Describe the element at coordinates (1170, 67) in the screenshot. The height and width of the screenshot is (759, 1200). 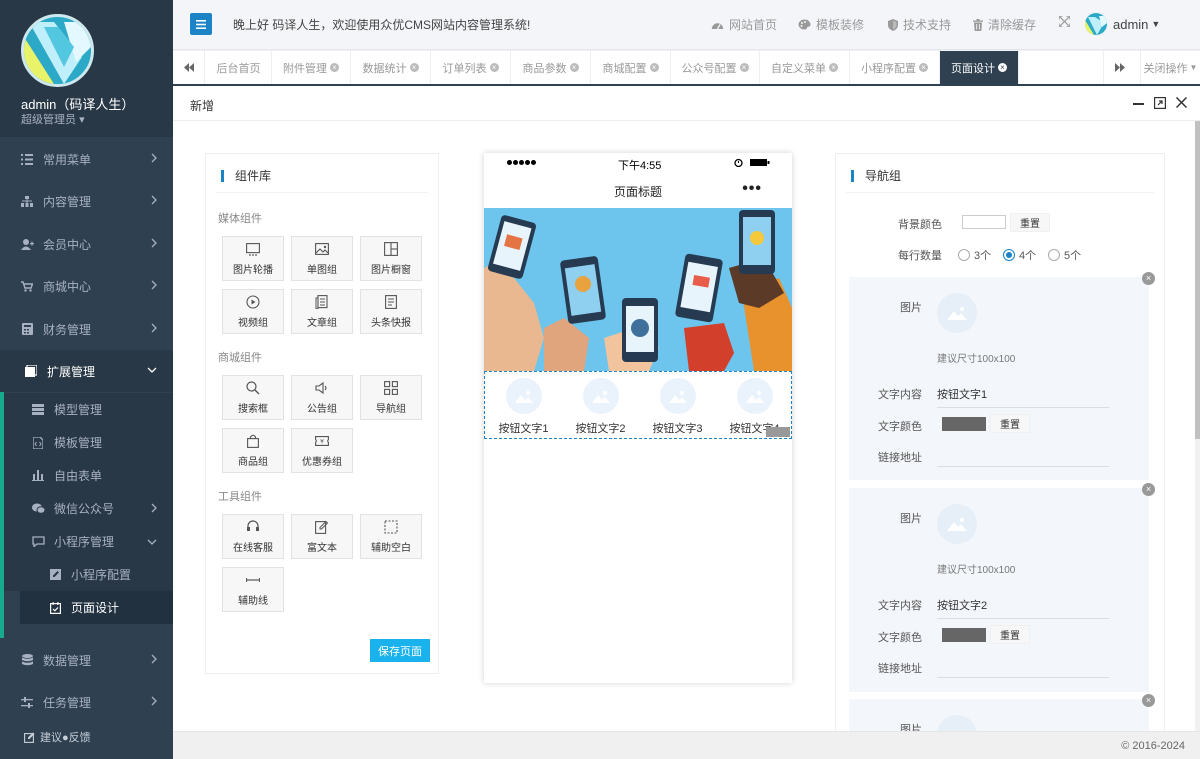
I see `close-operations-dropdown: 关闭操作 ▼` at that location.